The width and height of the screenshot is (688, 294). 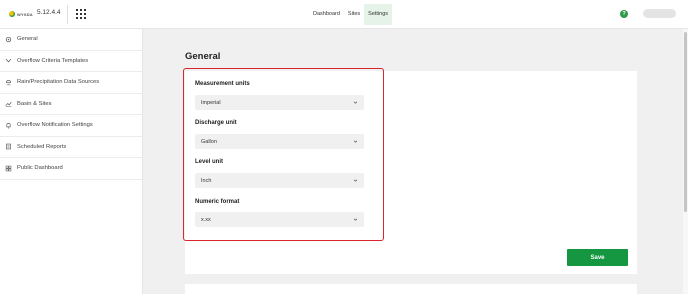 I want to click on app-logo: WYSDA, so click(x=23, y=14).